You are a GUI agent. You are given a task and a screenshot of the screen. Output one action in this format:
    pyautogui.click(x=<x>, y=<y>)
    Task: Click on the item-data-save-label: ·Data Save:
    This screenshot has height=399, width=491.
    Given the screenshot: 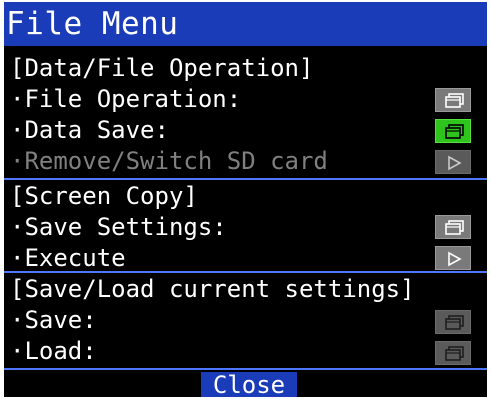 What is the action you would take?
    pyautogui.click(x=89, y=130)
    